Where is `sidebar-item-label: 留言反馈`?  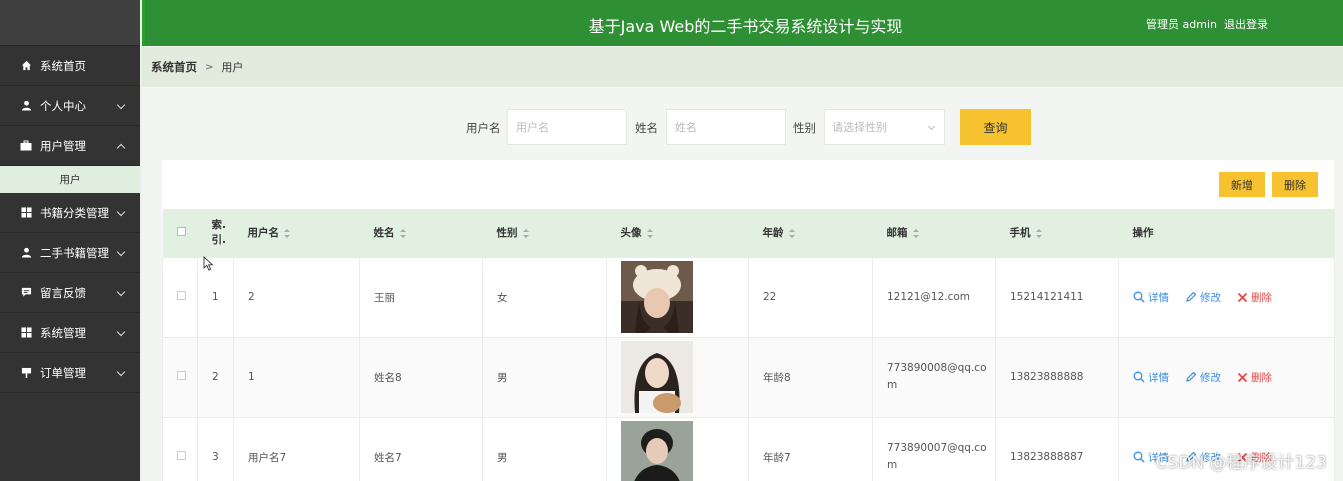
sidebar-item-label: 留言反馈 is located at coordinates (63, 292).